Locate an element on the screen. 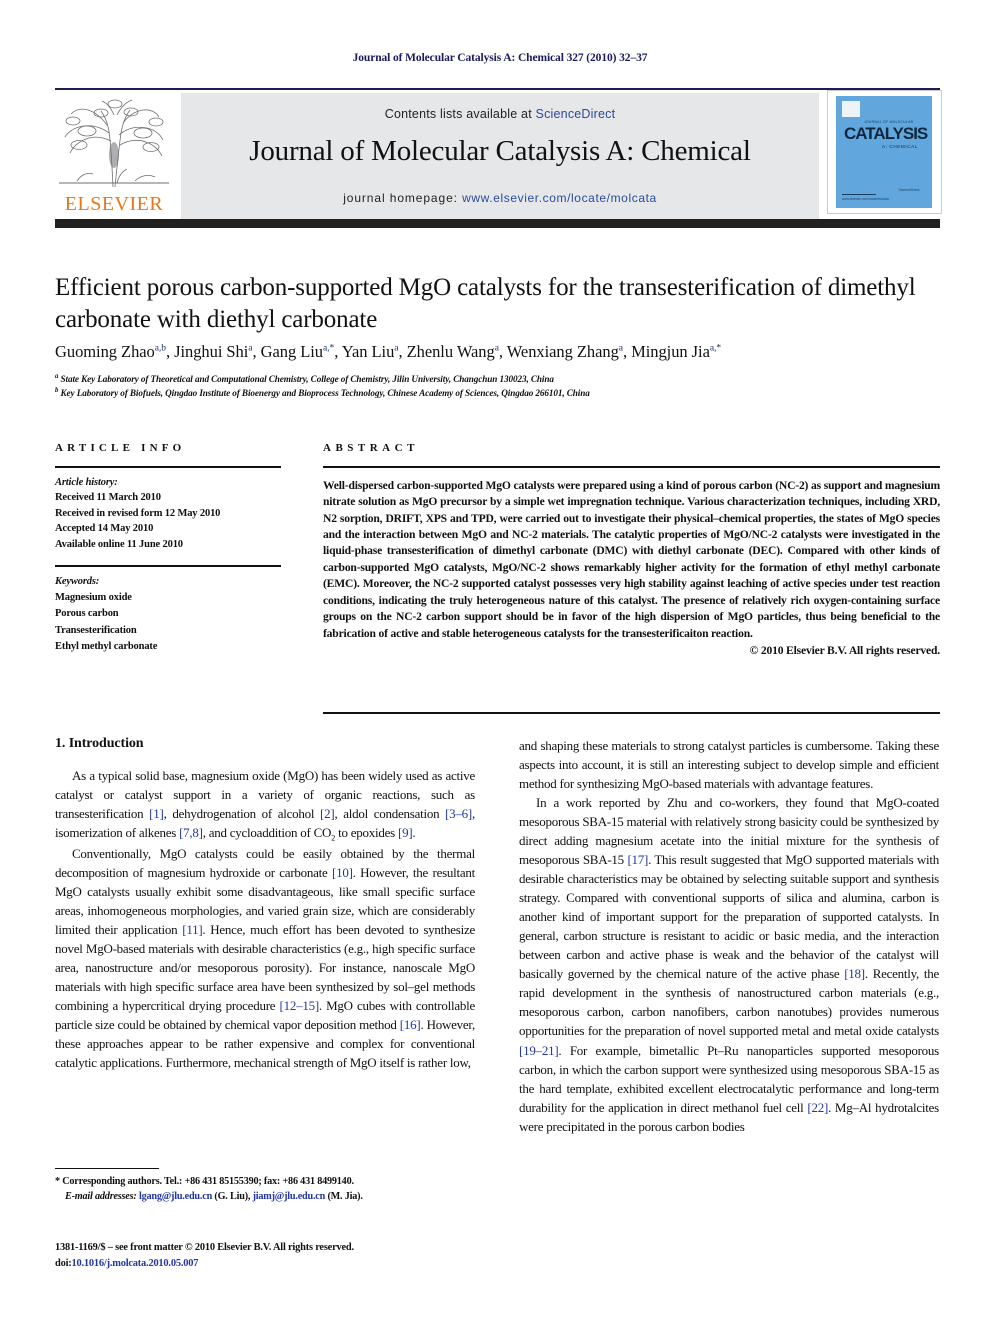 The height and width of the screenshot is (1323, 992). email-link-1: lgang@jlu.edu.cn is located at coordinates (175, 1196).